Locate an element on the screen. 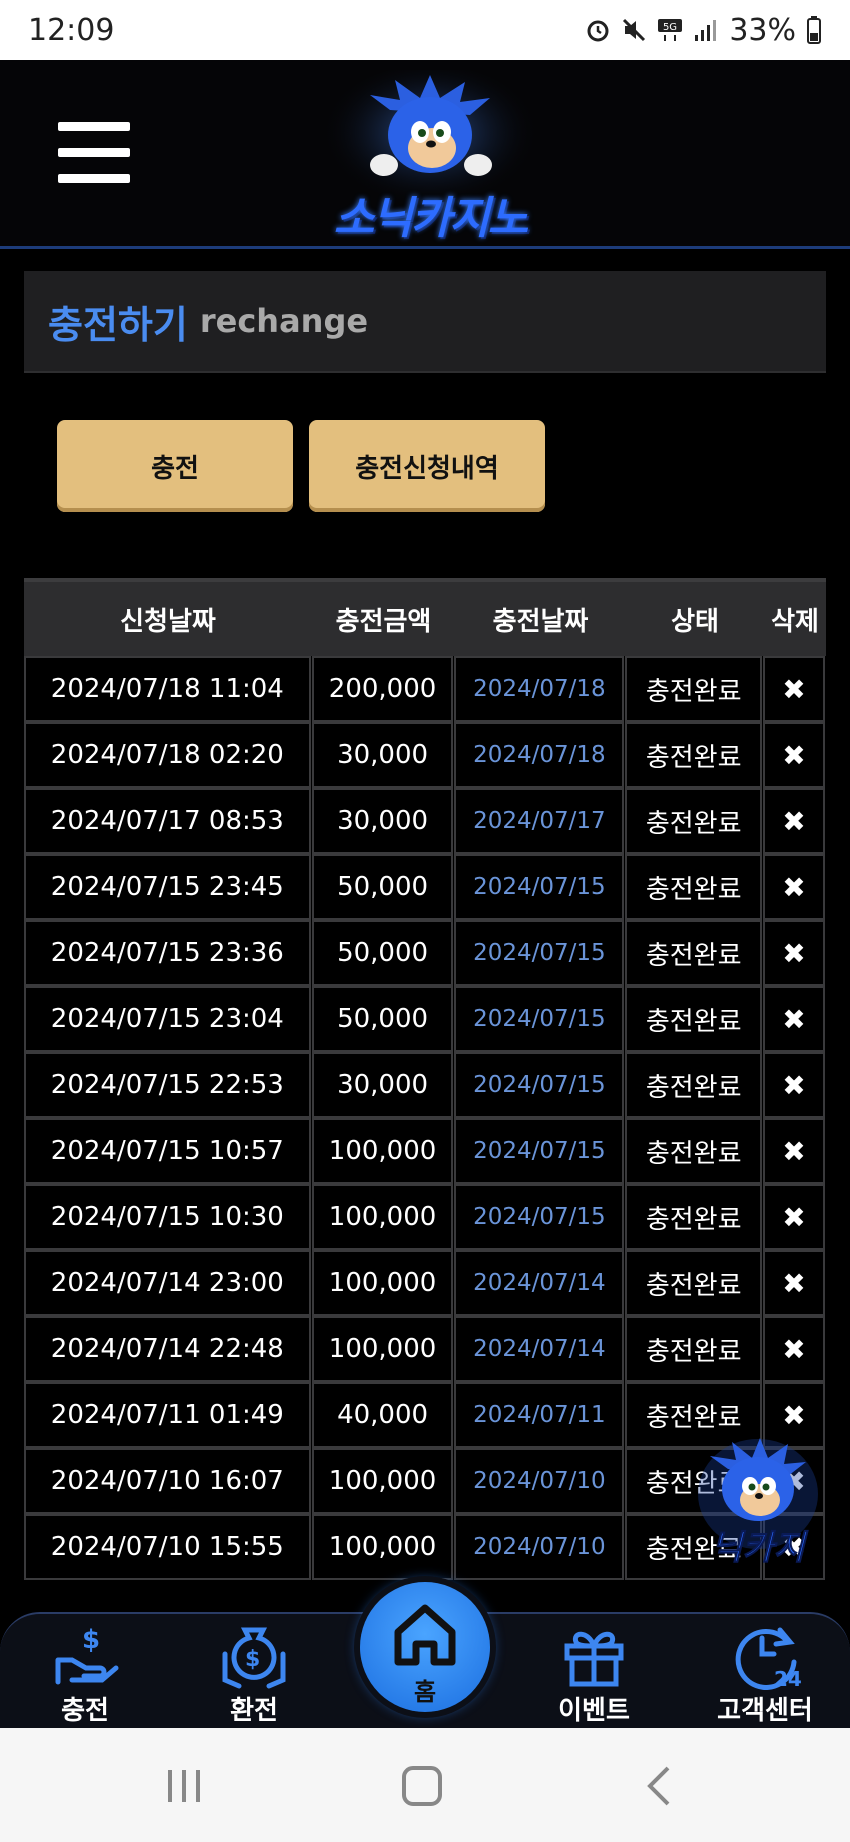 This screenshot has width=850, height=1842. svg-text: 닉카지 is located at coordinates (760, 1548).